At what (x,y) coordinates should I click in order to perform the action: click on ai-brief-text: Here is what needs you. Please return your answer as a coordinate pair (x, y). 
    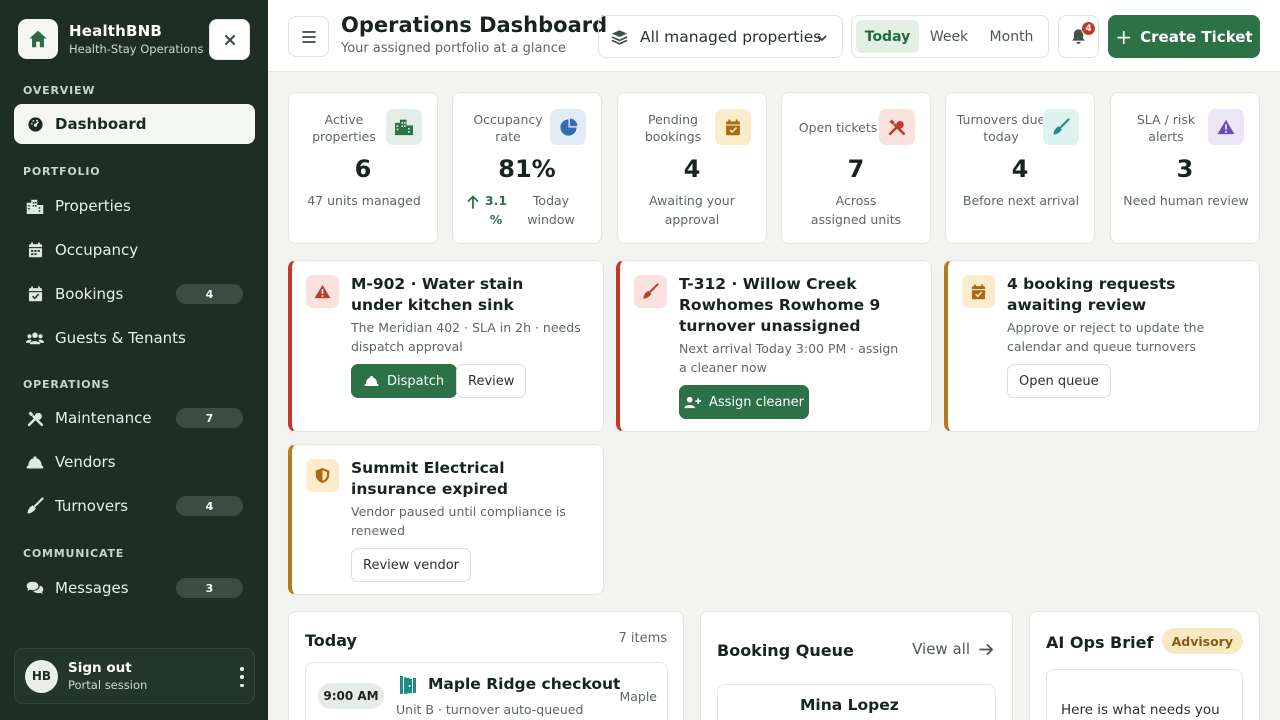
    Looking at the image, I should click on (1140, 710).